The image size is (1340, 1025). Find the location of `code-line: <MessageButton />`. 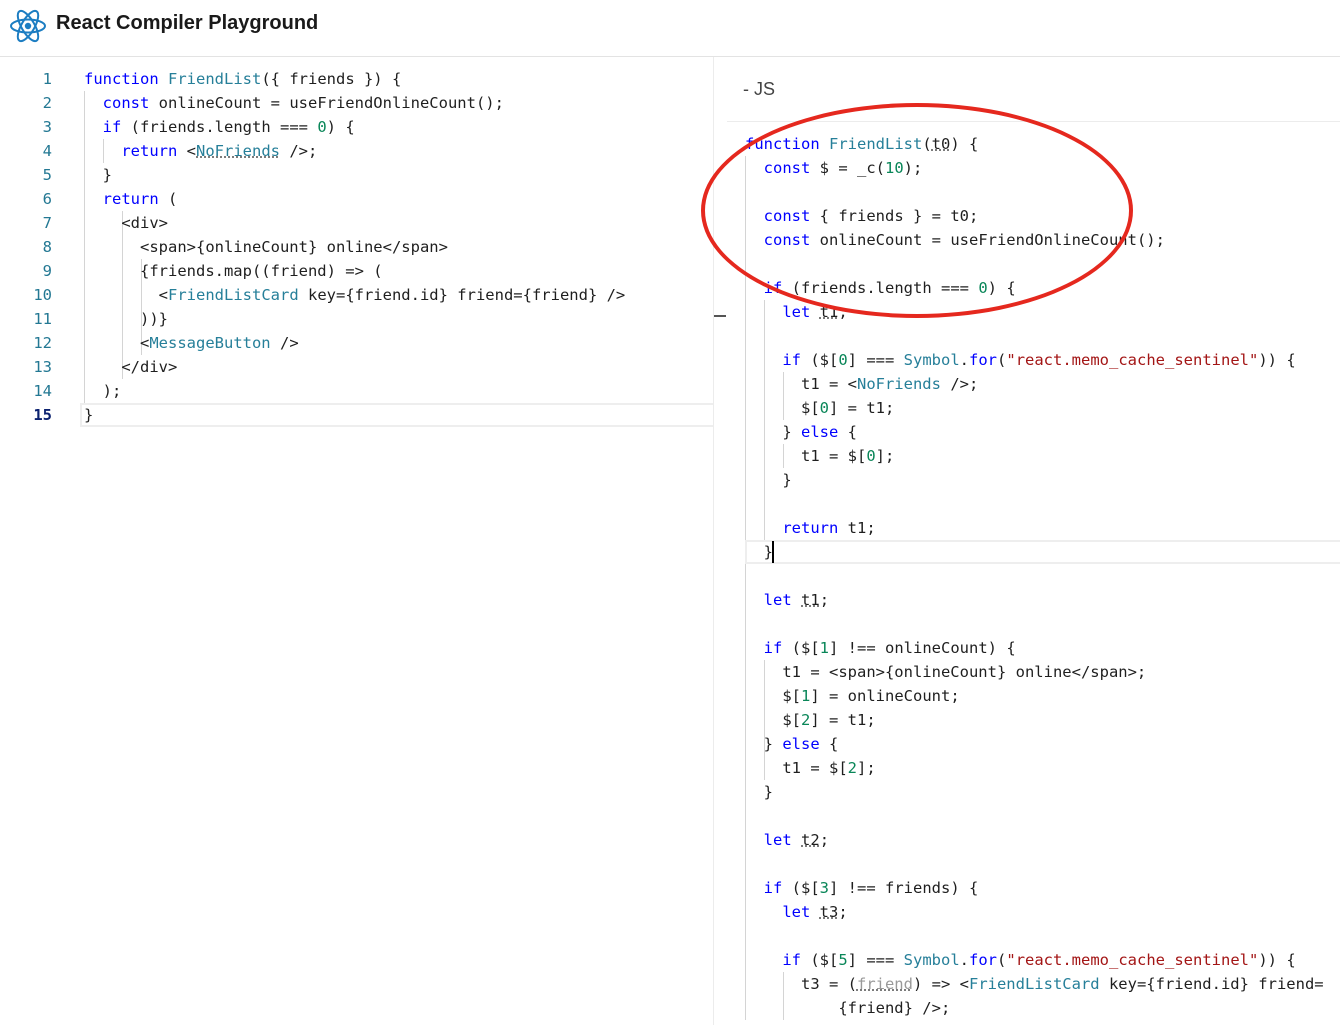

code-line: <MessageButton /> is located at coordinates (191, 343).